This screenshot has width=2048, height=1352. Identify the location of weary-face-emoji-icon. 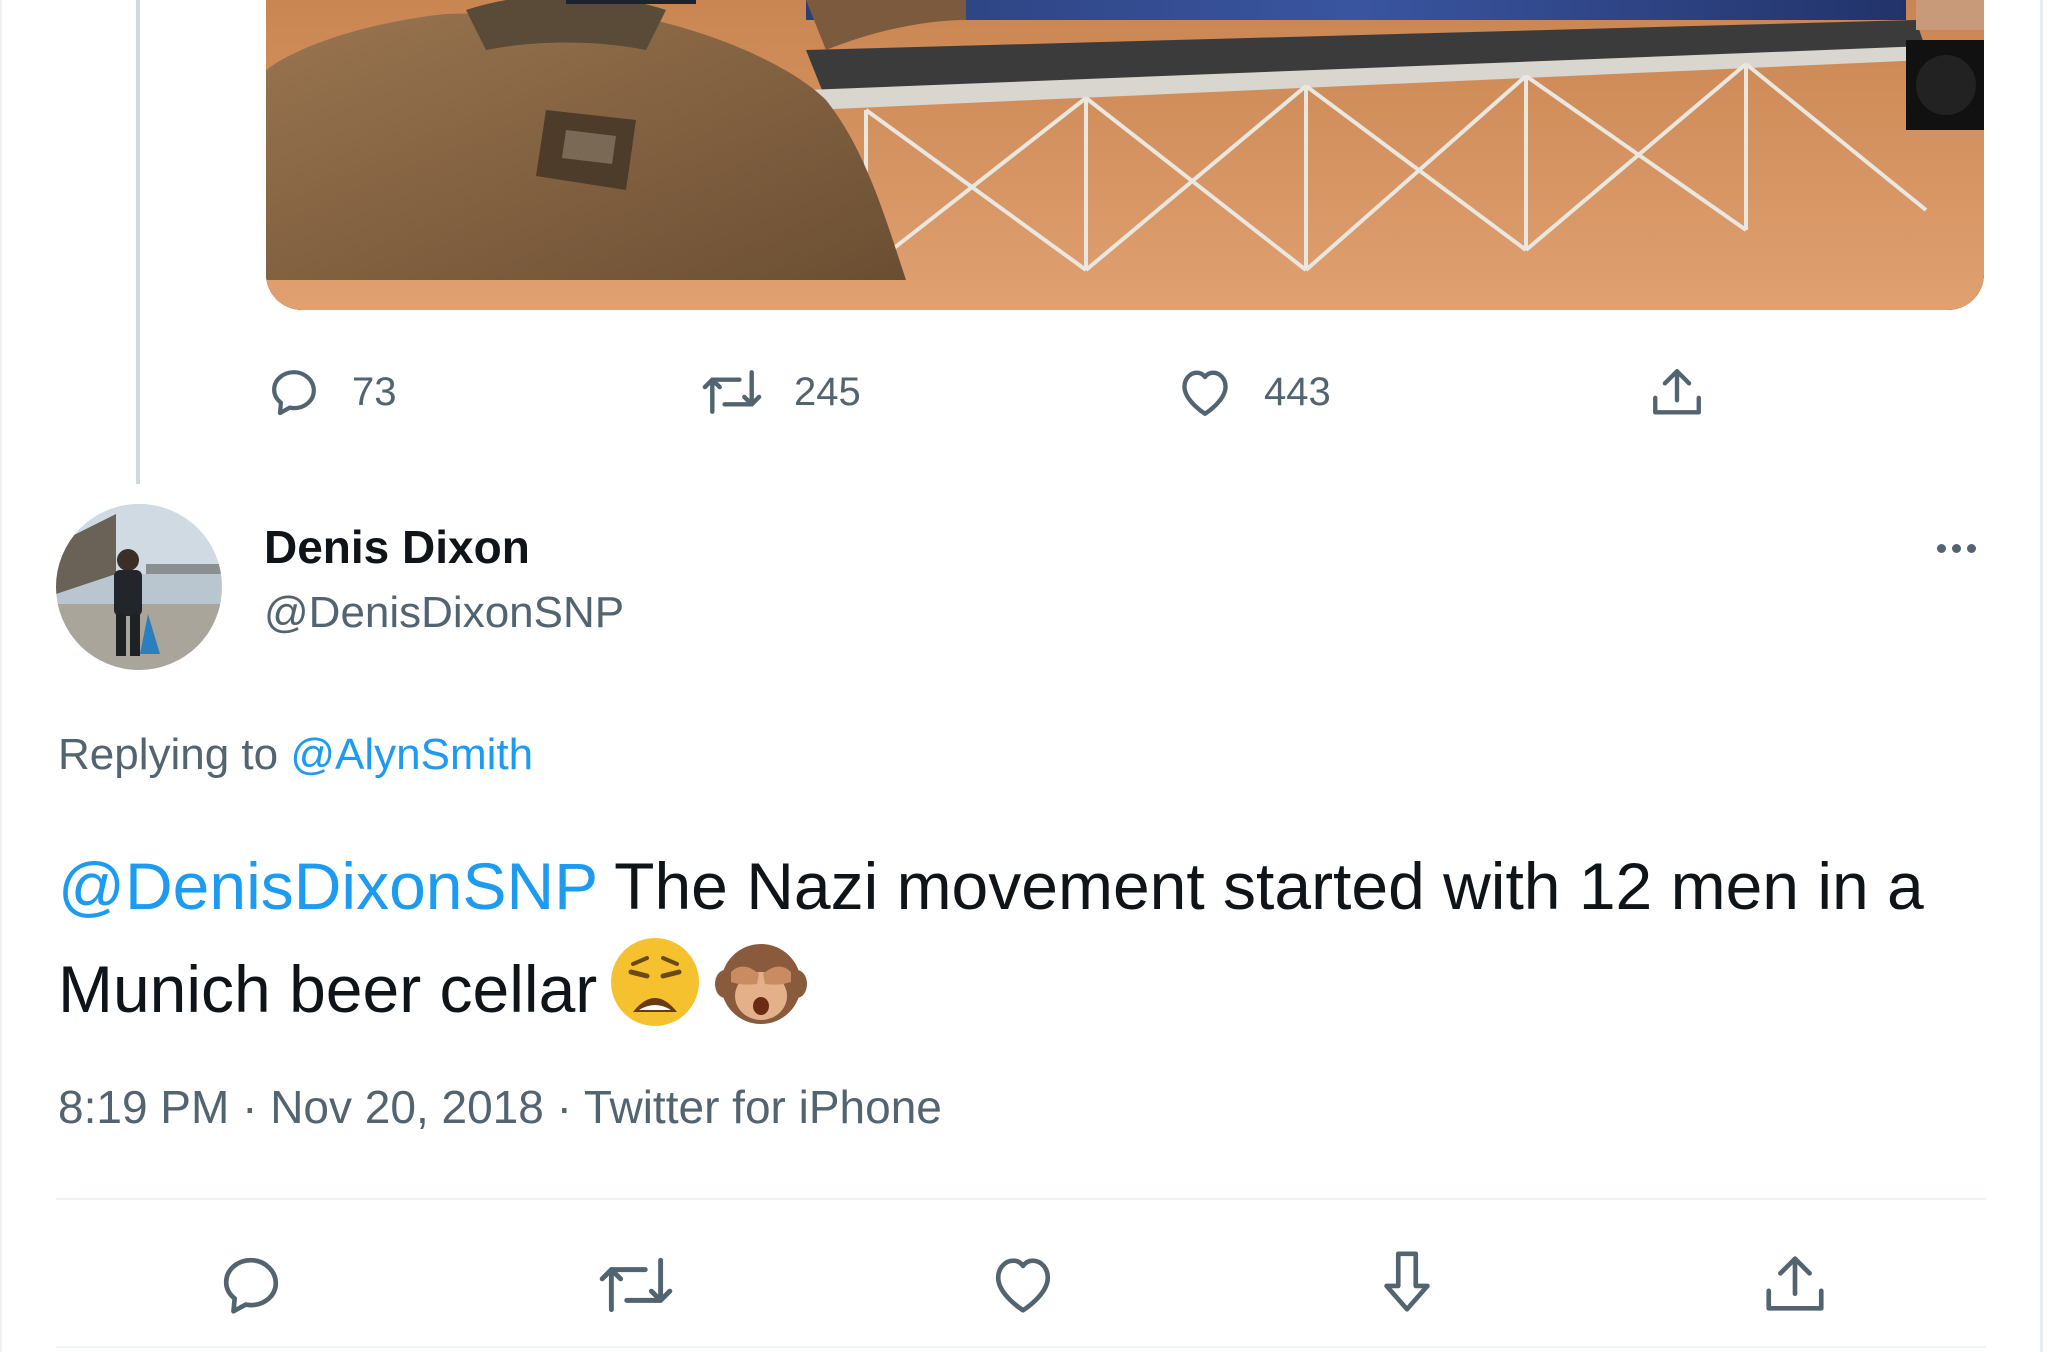
(655, 994).